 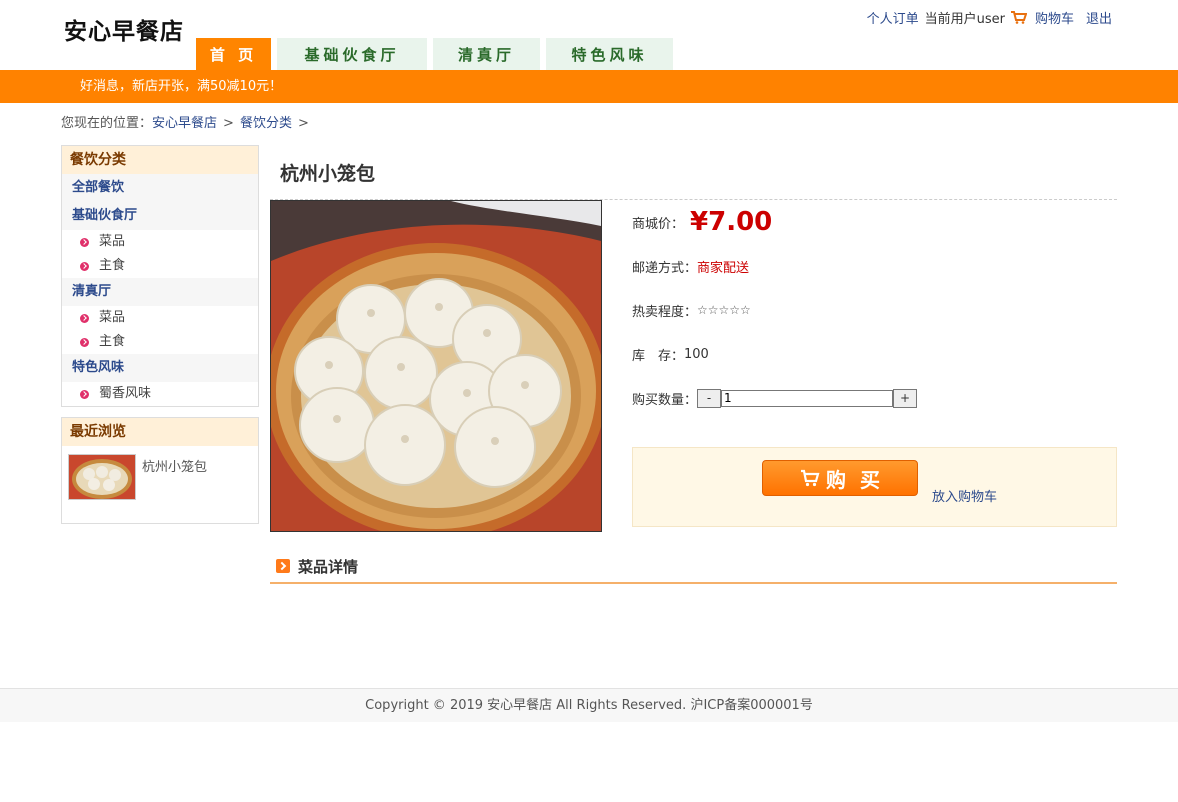 I want to click on quantity-row: 购买数量： - +, so click(x=874, y=398).